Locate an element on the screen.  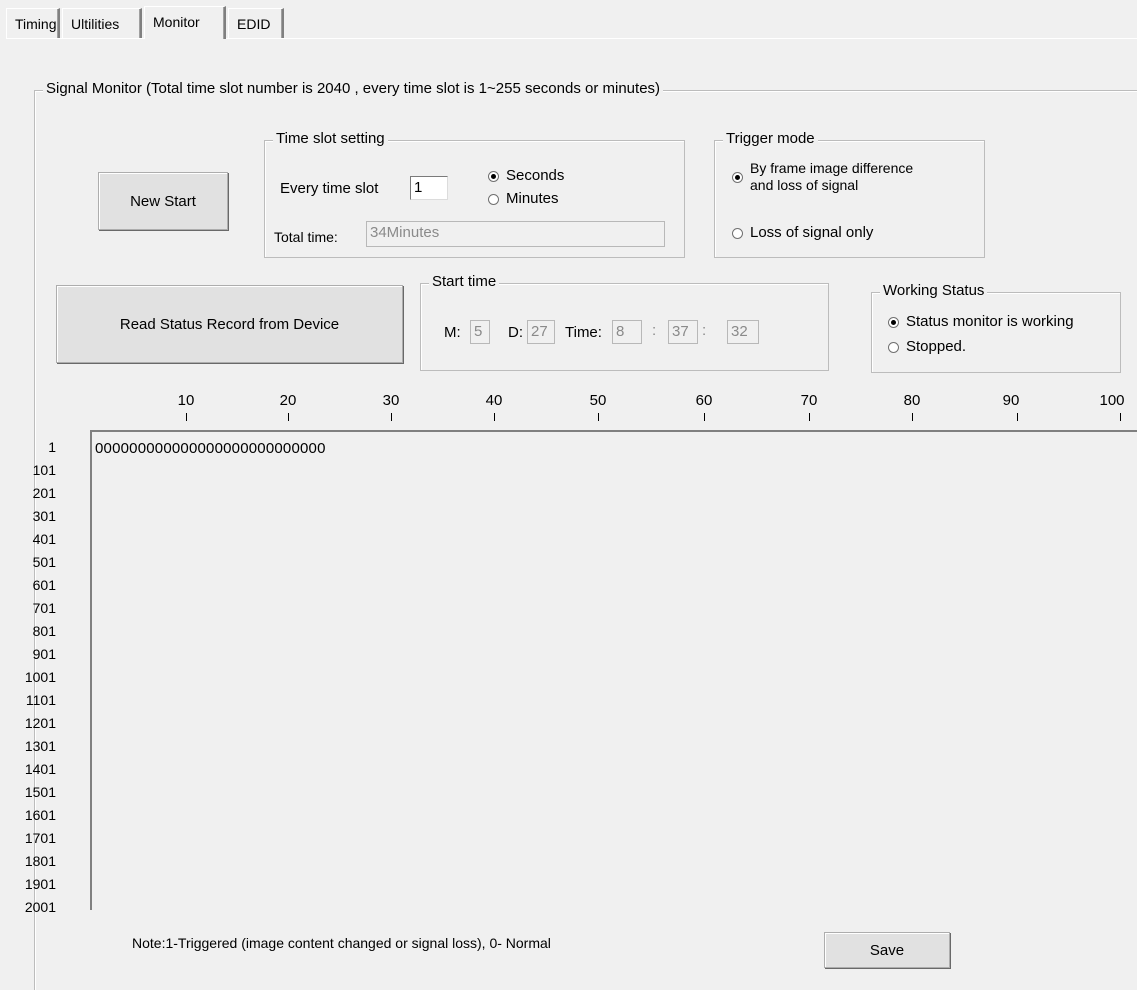
row-label: 1001 is located at coordinates (40, 677).